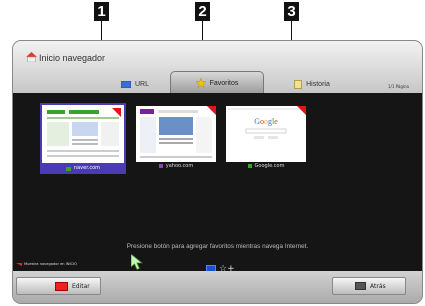  I want to click on callout-1: 1, so click(101, 11).